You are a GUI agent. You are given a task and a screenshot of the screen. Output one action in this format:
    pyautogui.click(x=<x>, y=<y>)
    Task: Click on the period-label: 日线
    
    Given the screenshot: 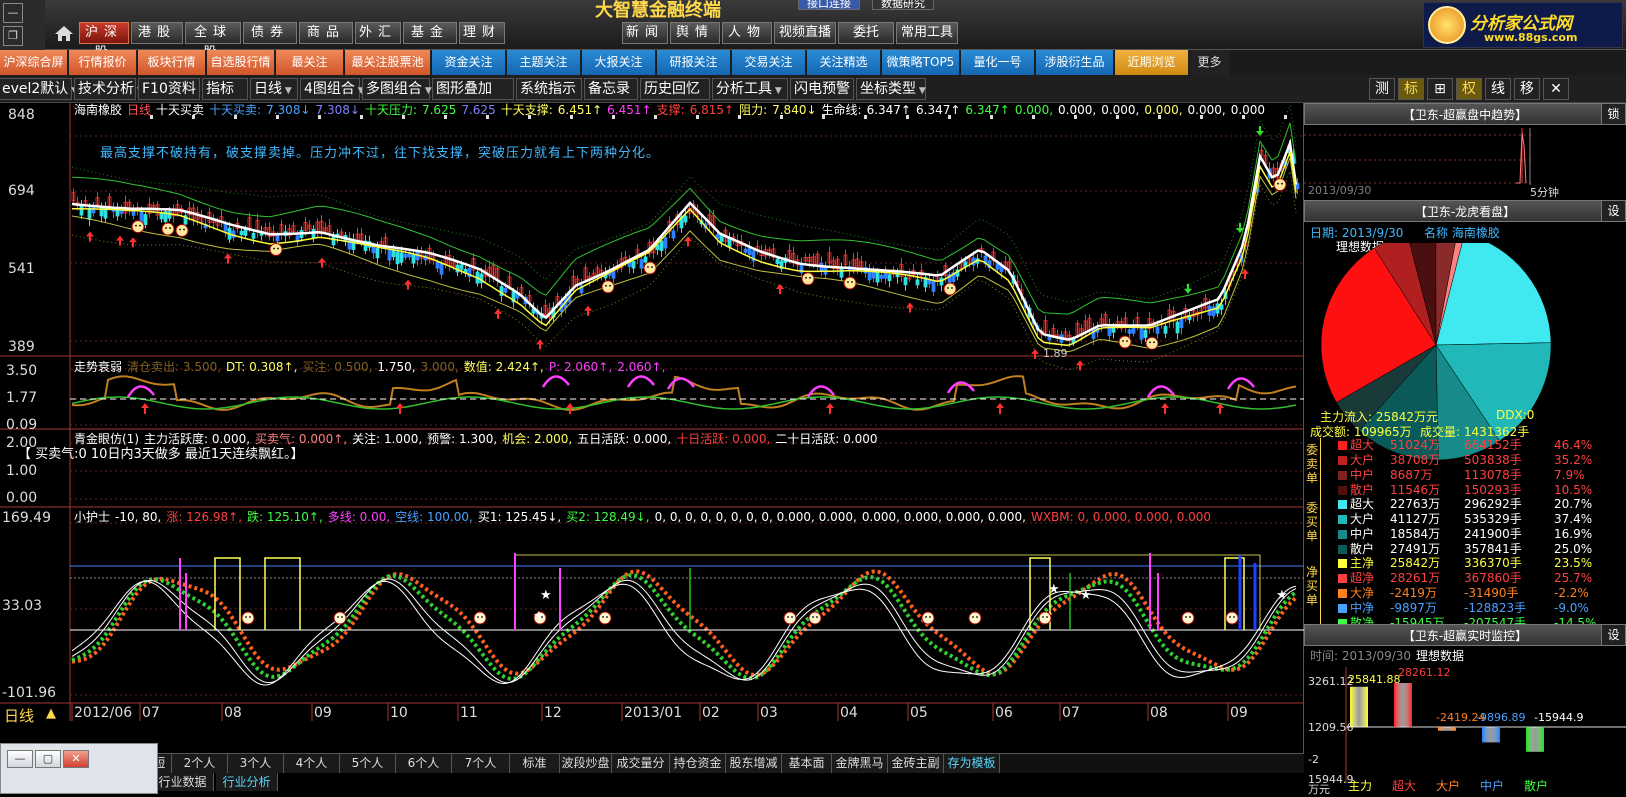 What is the action you would take?
    pyautogui.click(x=19, y=715)
    